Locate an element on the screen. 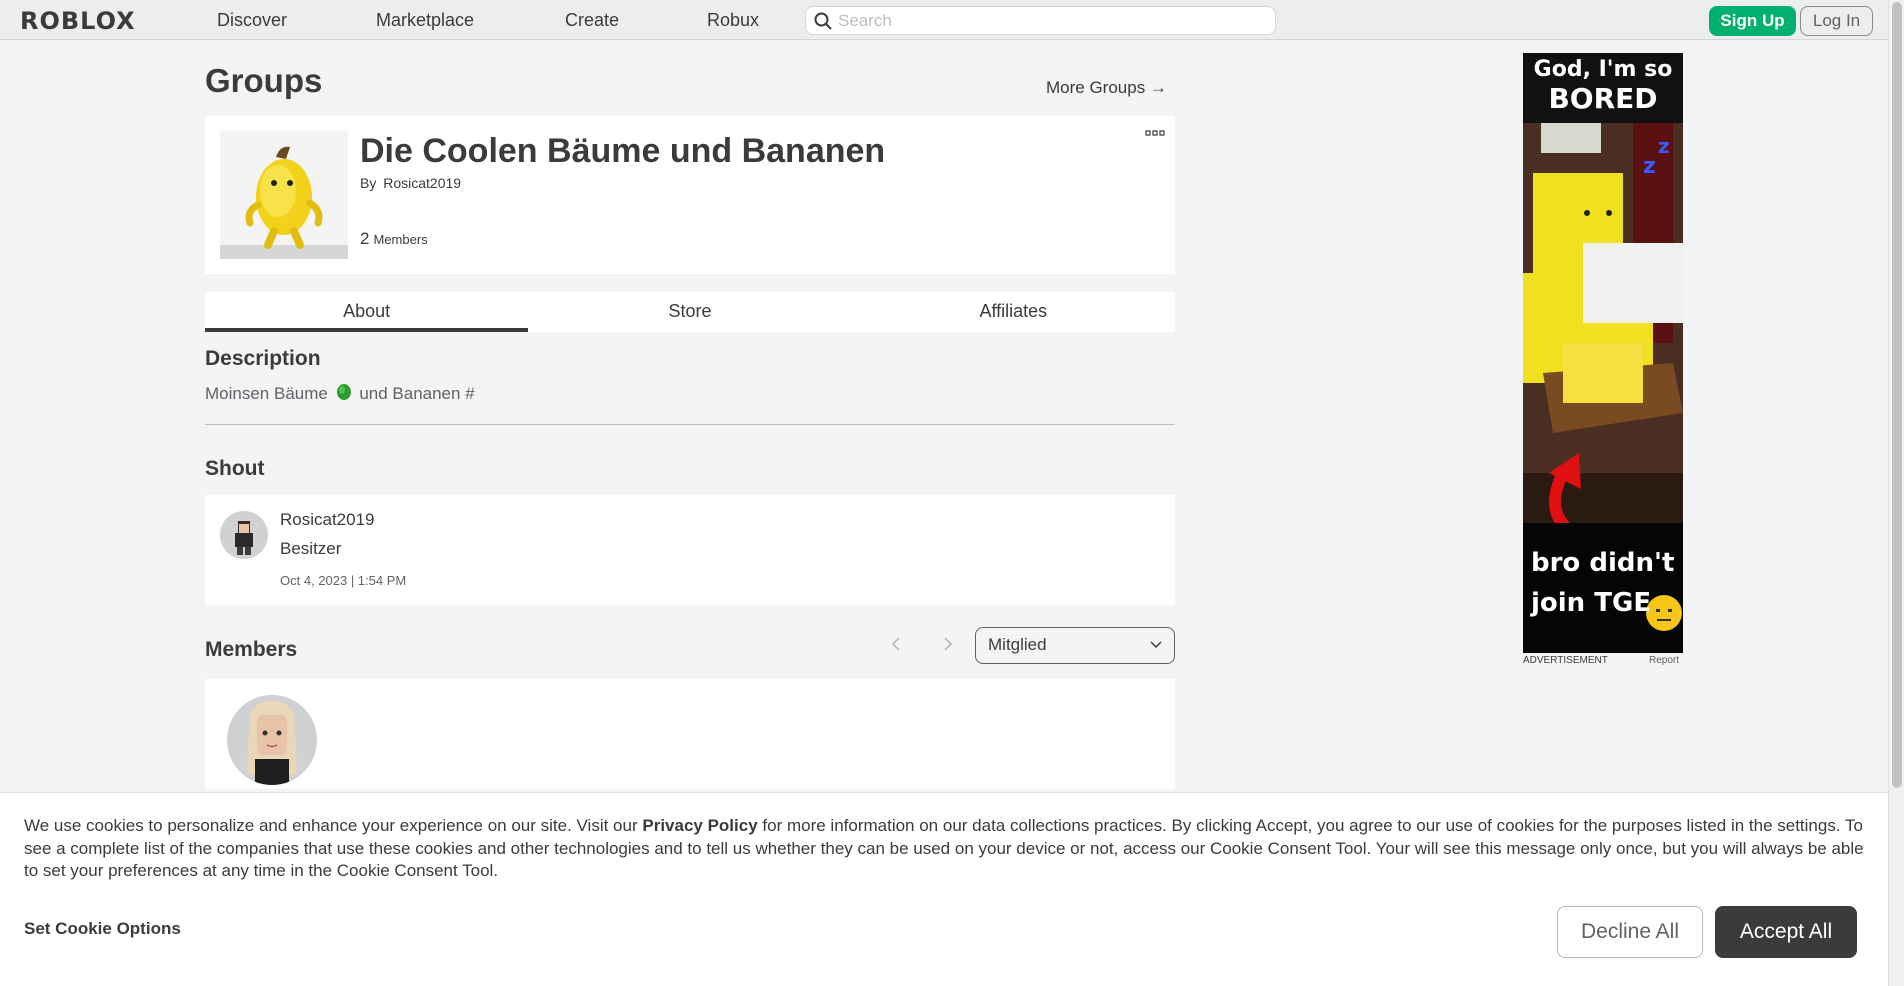 The height and width of the screenshot is (986, 1904). ad-headline-line1: God, I'm so is located at coordinates (1603, 69).